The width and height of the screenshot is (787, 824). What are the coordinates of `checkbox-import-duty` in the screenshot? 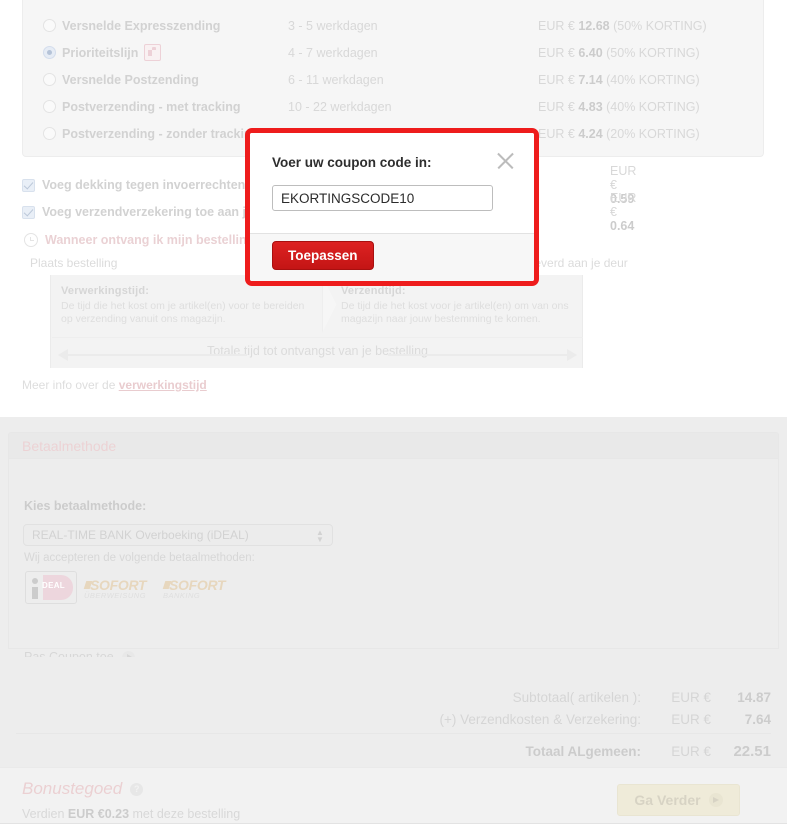 It's located at (28, 185).